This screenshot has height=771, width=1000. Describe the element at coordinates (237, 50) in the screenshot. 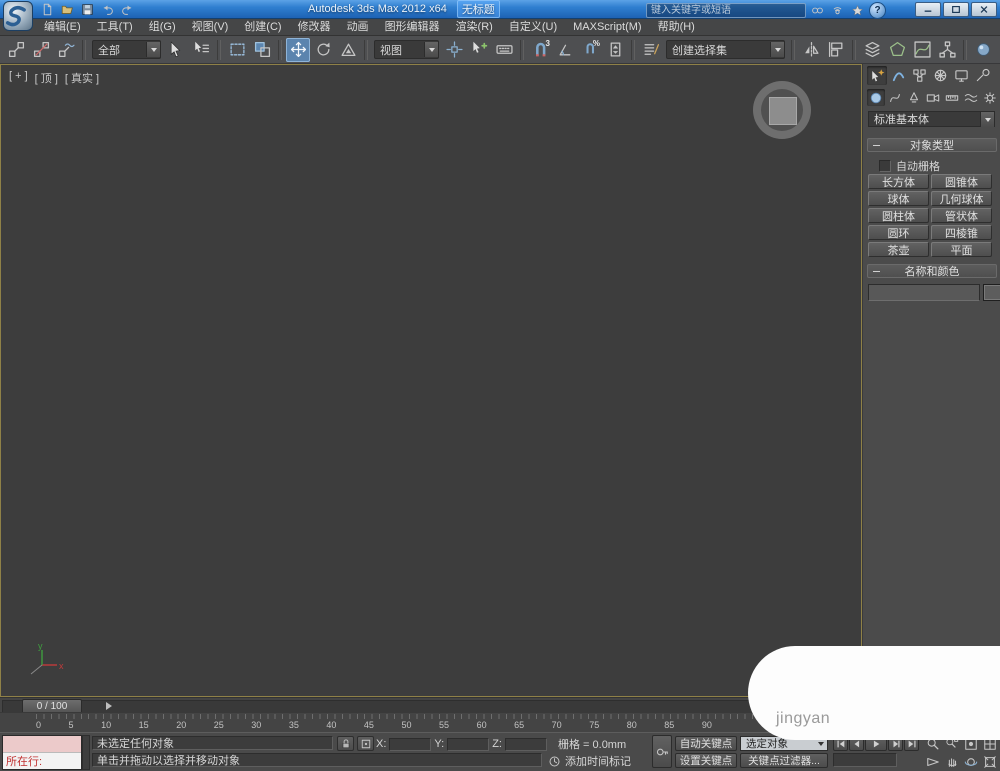

I see `rectangular-selection-region-icon` at that location.